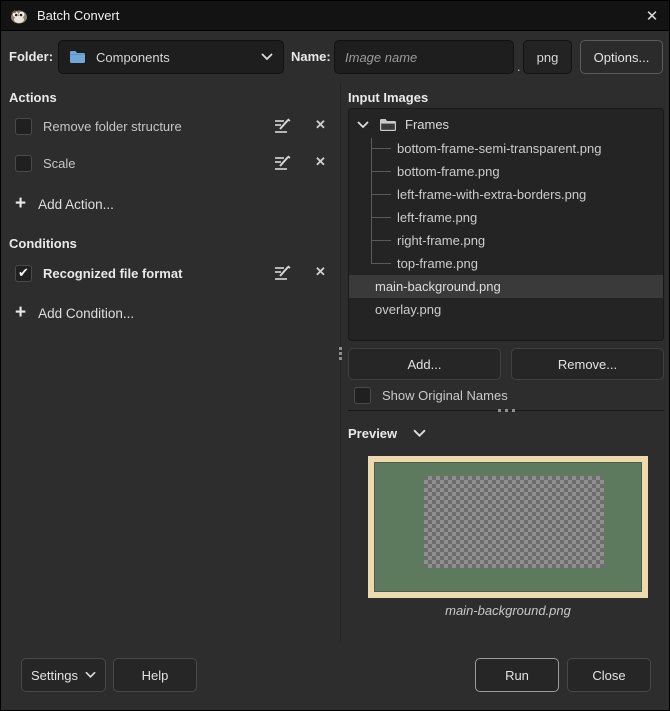 The image size is (670, 711). I want to click on show-original-names-checkbox, so click(362, 395).